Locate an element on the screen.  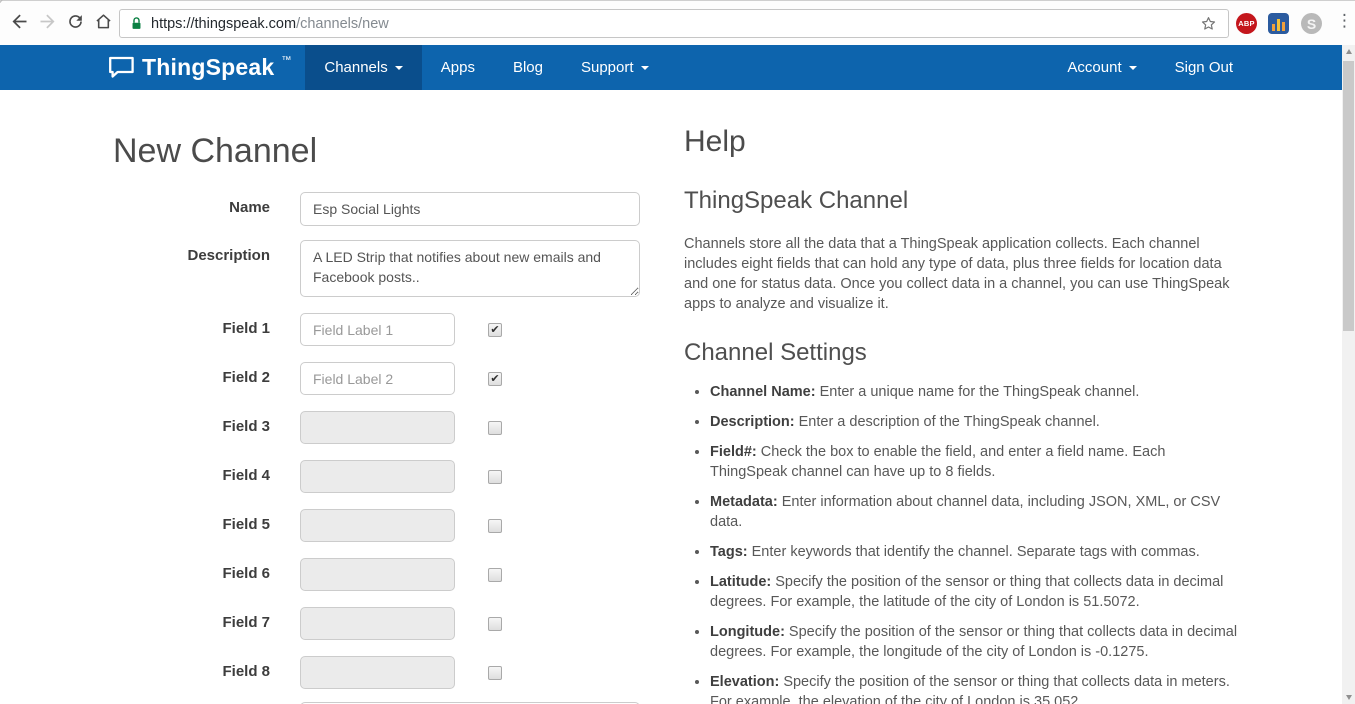
forward-button is located at coordinates (47, 23).